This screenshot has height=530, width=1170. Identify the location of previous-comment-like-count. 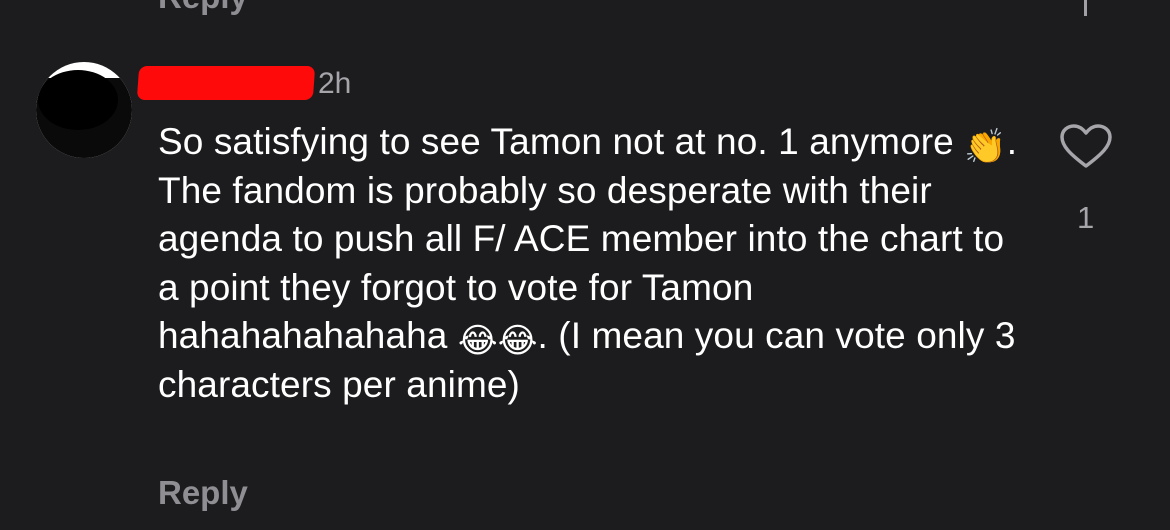
(1085, 8).